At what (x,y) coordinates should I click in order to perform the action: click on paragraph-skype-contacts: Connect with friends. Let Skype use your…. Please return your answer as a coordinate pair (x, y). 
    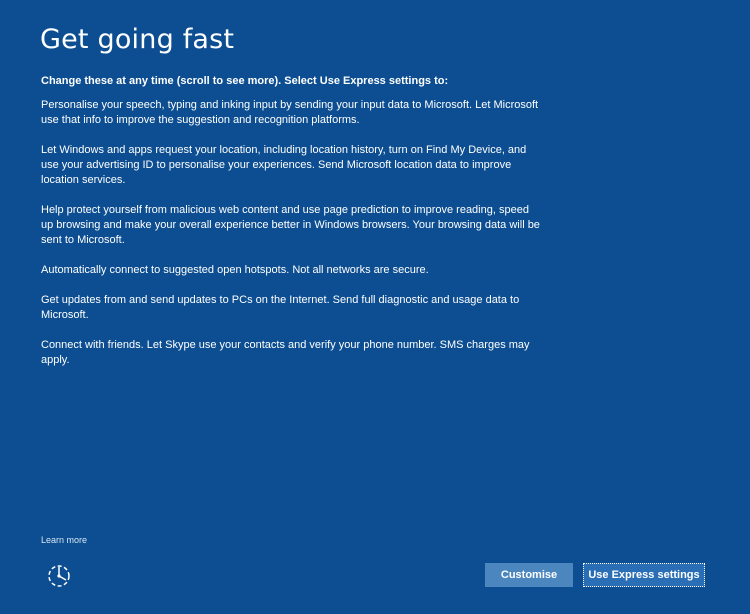
    Looking at the image, I should click on (285, 352).